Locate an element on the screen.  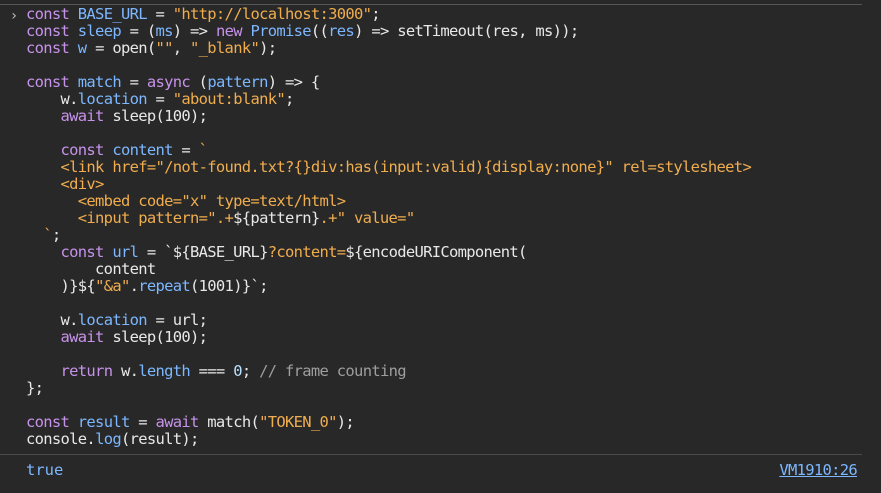
code-token: ?content= is located at coordinates (306, 252).